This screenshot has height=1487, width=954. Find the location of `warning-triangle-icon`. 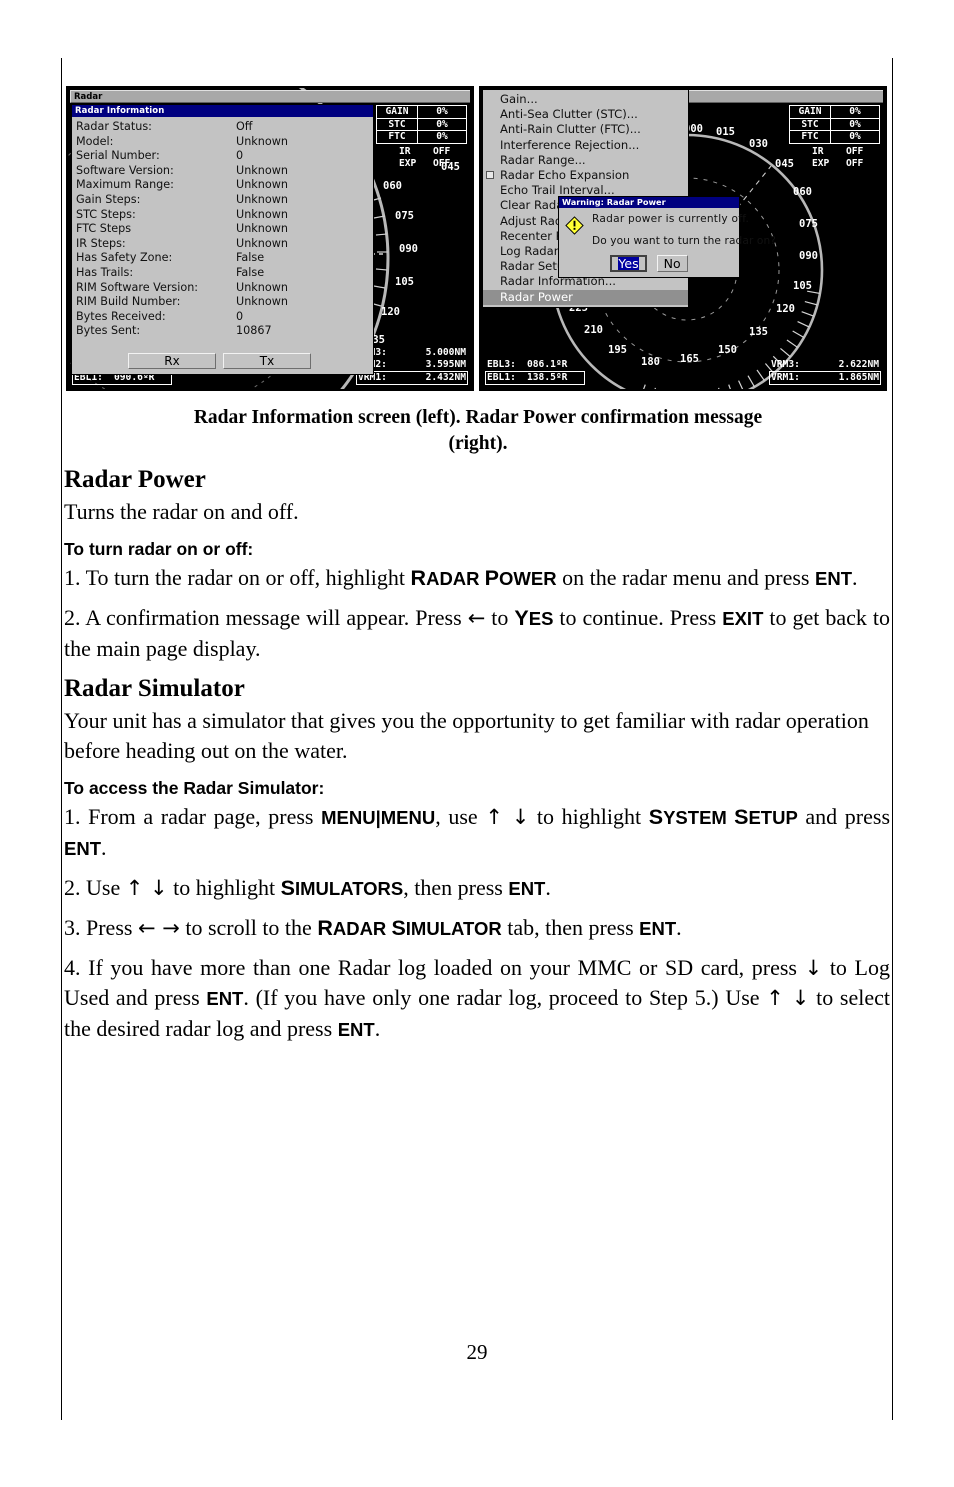

warning-triangle-icon is located at coordinates (574, 225).